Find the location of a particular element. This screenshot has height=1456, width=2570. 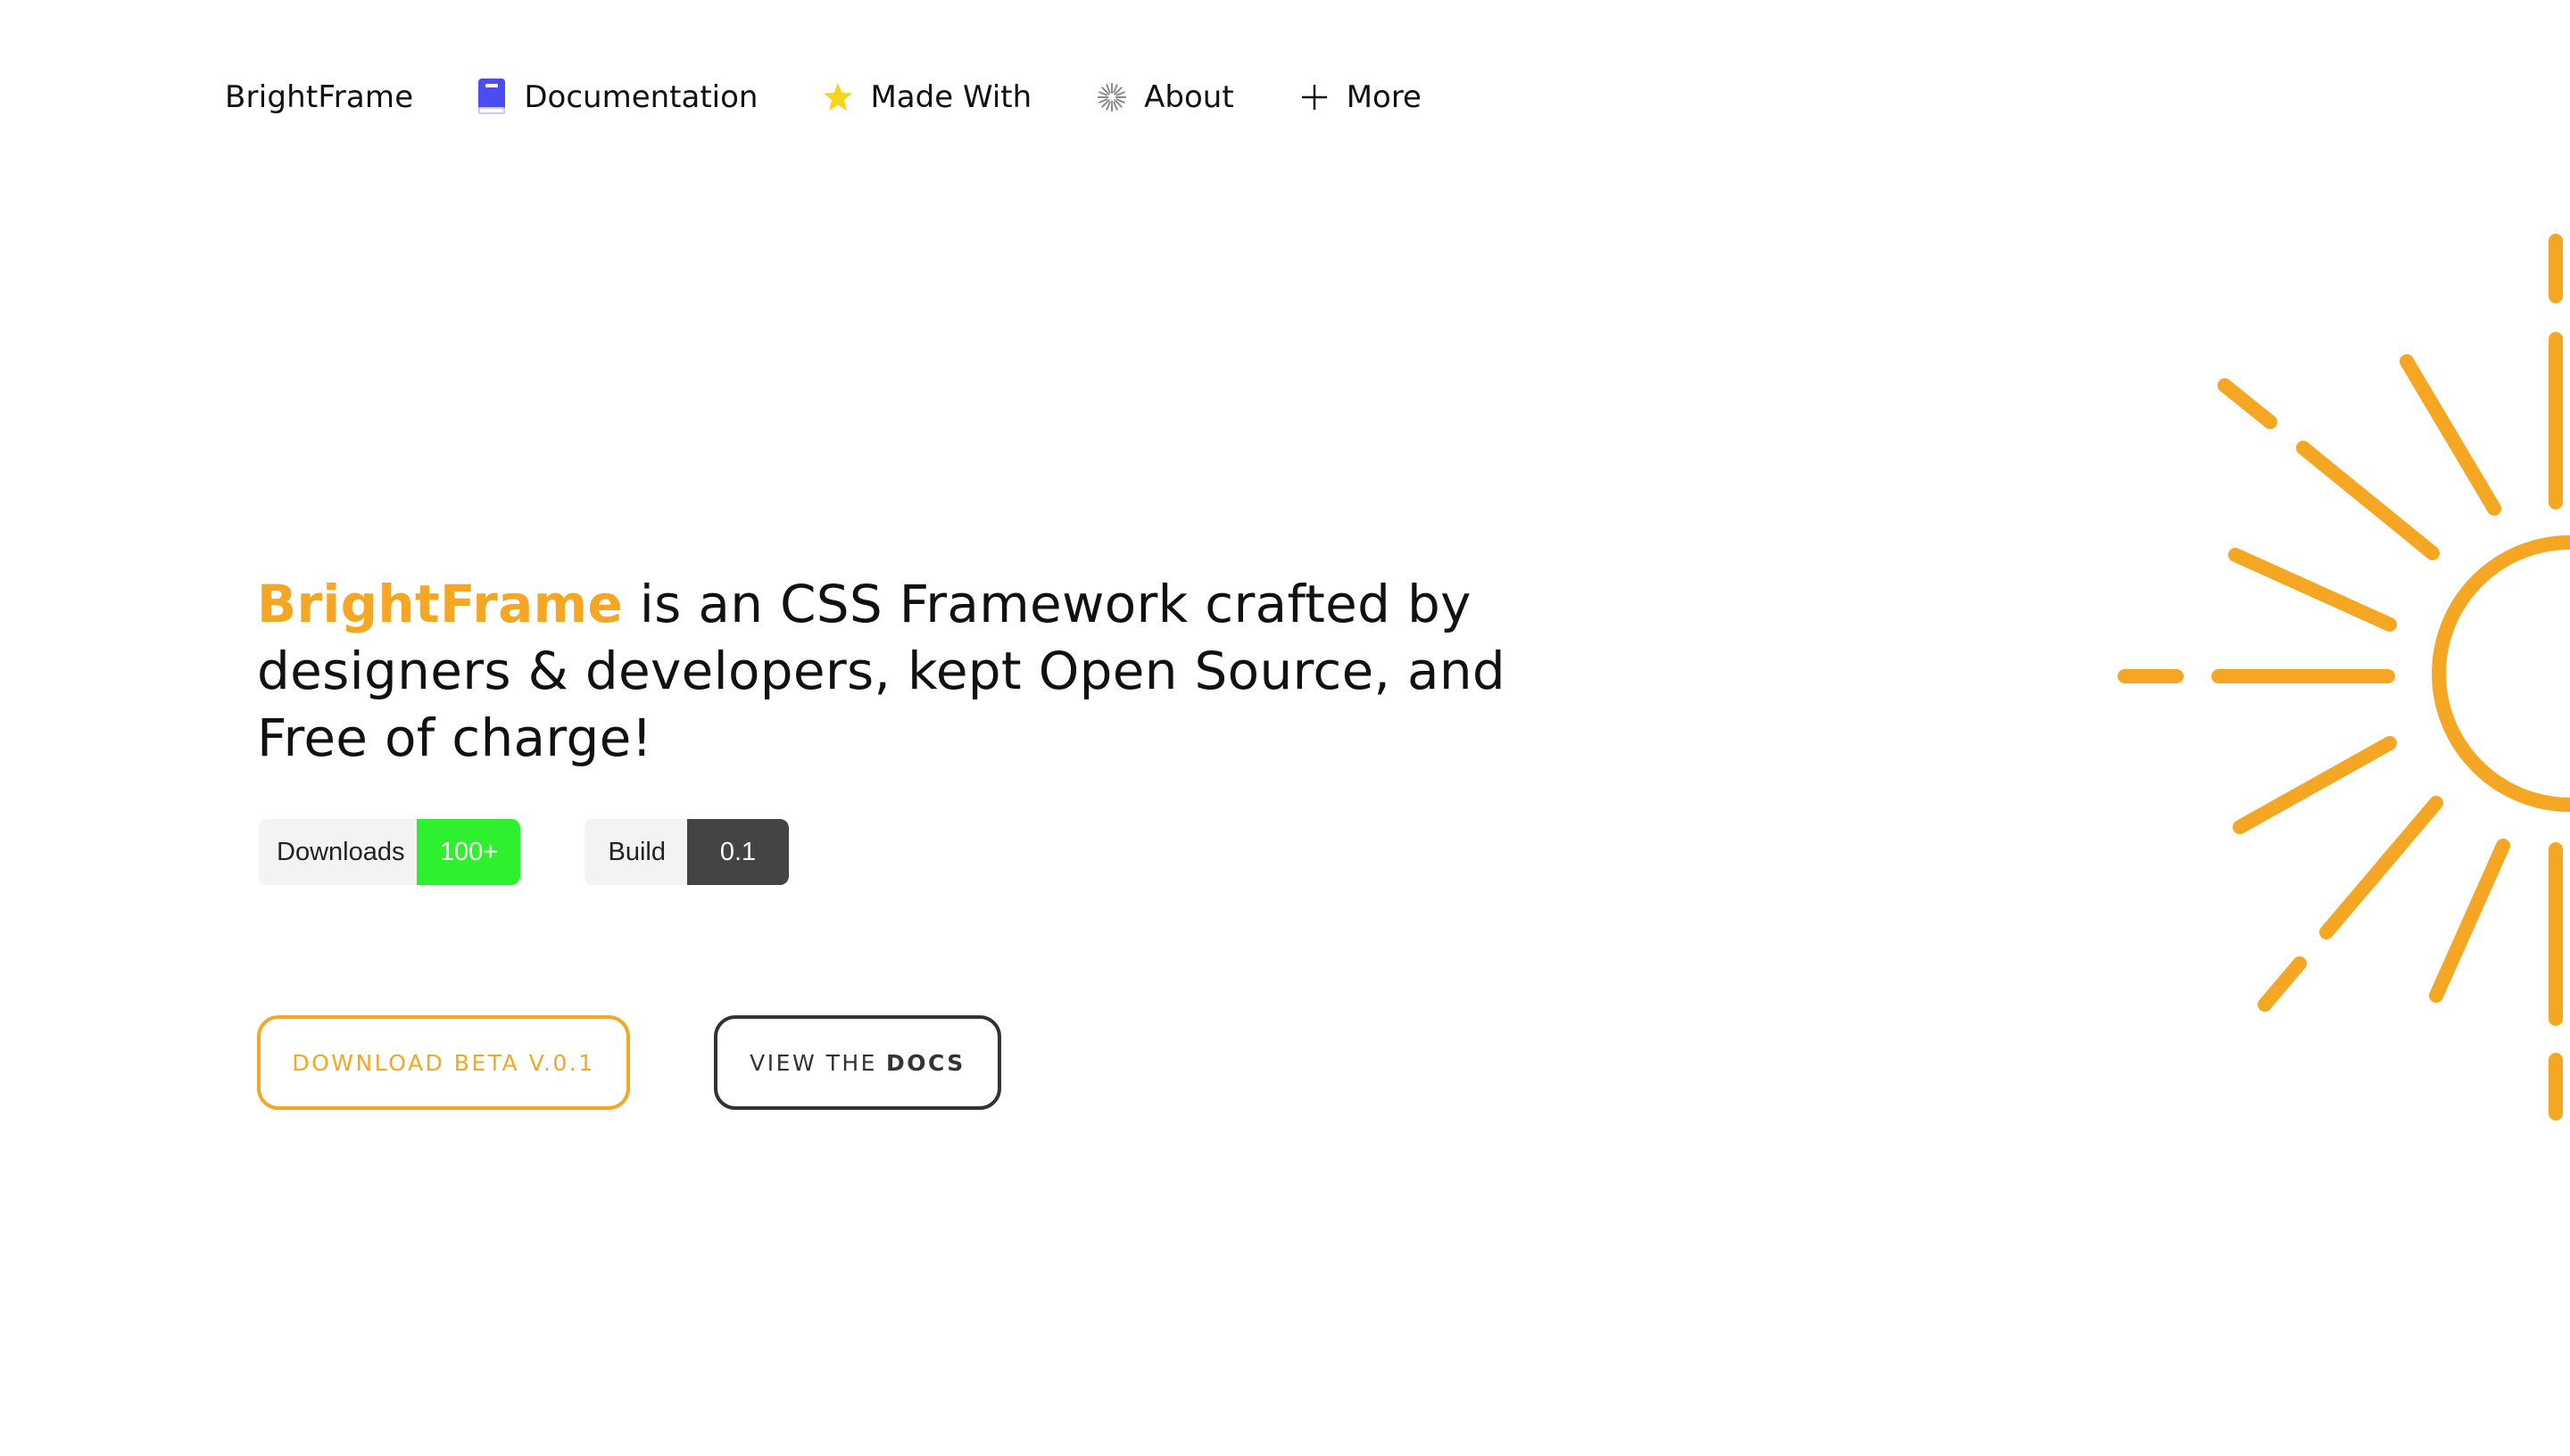

view-docs-button: View the Docs is located at coordinates (858, 1062).